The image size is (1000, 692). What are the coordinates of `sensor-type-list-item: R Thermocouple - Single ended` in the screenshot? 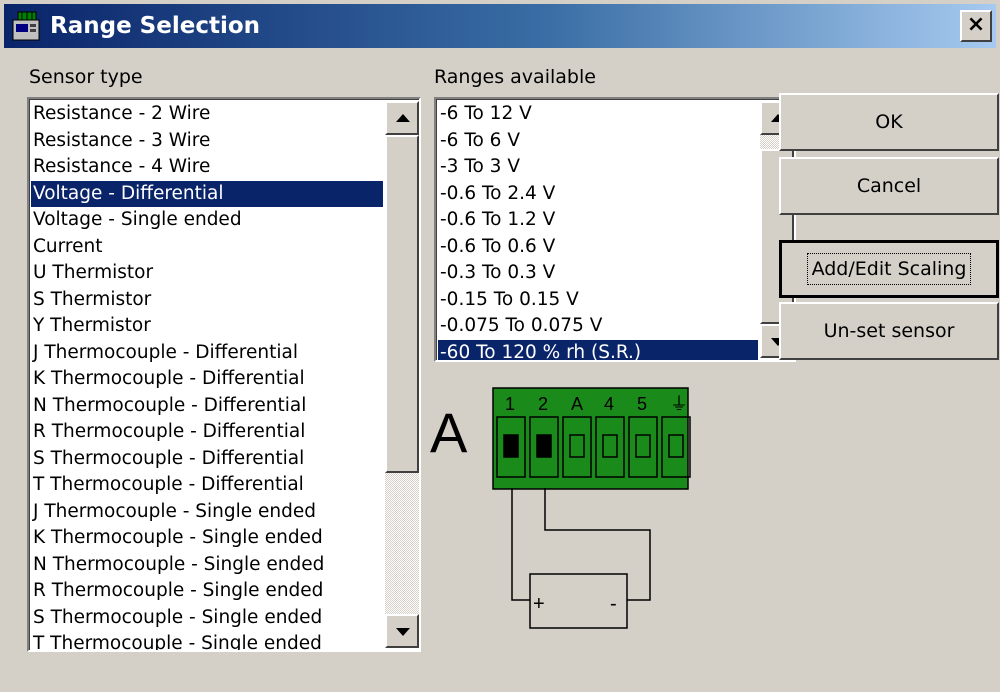 It's located at (207, 591).